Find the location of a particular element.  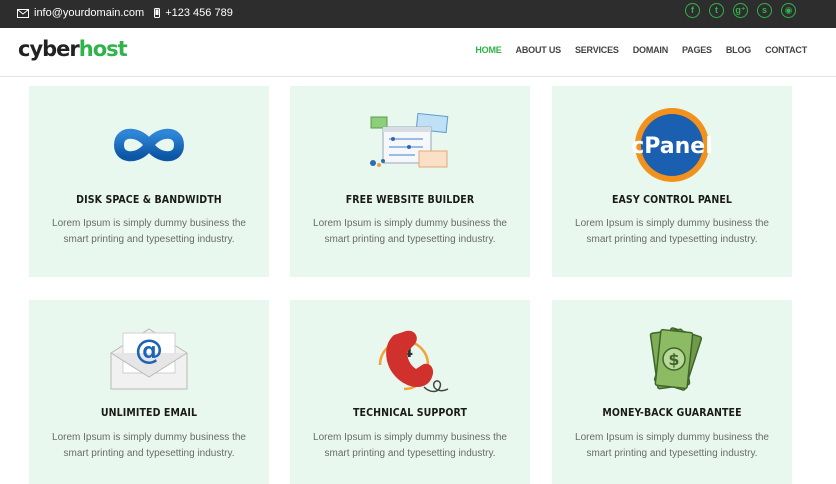

logo-cyber: cyber is located at coordinates (49, 49).